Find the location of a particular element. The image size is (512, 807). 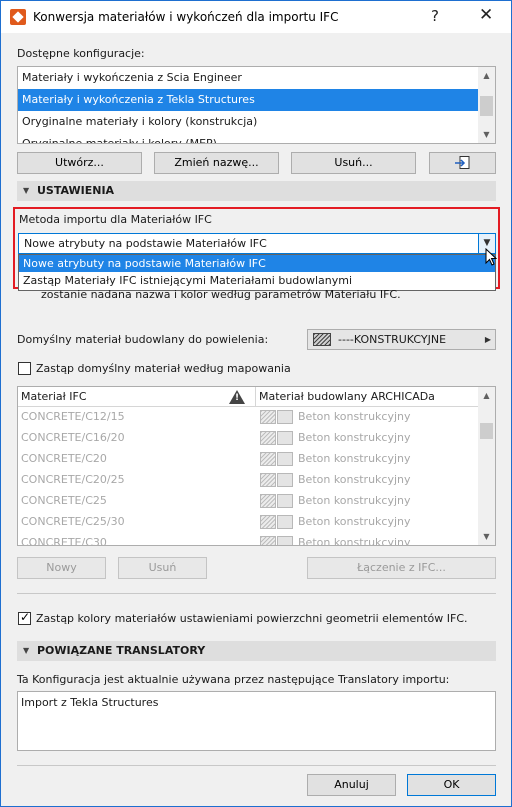

surface-colors-checkbox is located at coordinates (24, 617).